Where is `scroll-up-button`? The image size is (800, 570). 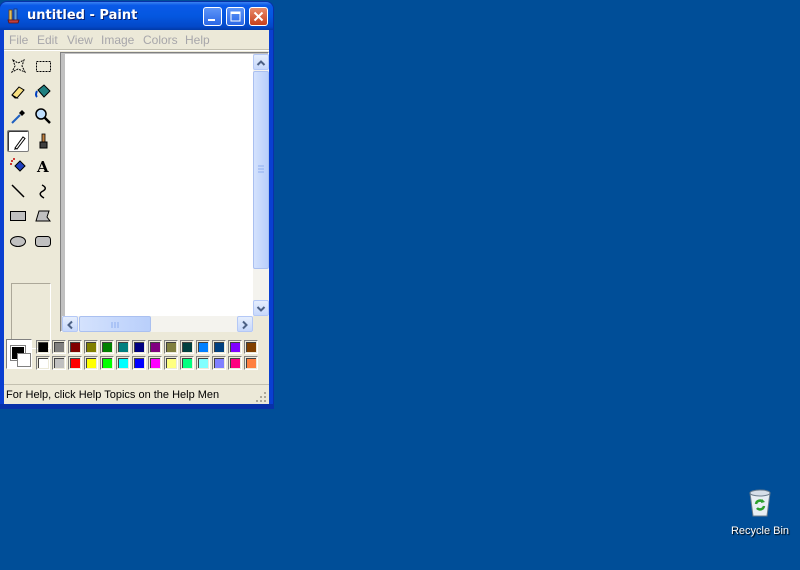 scroll-up-button is located at coordinates (261, 62).